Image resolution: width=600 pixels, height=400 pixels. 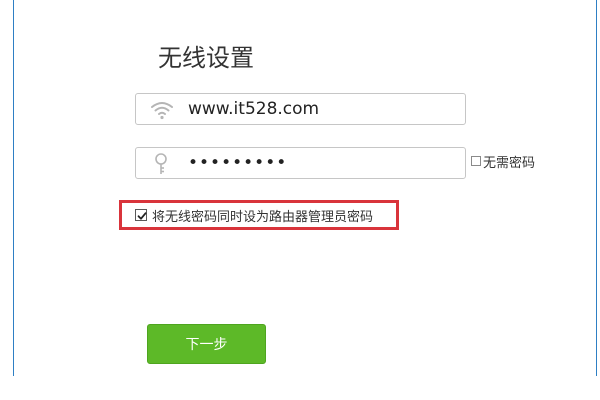 What do you see at coordinates (300, 388) in the screenshot?
I see `bottom-strip` at bounding box center [300, 388].